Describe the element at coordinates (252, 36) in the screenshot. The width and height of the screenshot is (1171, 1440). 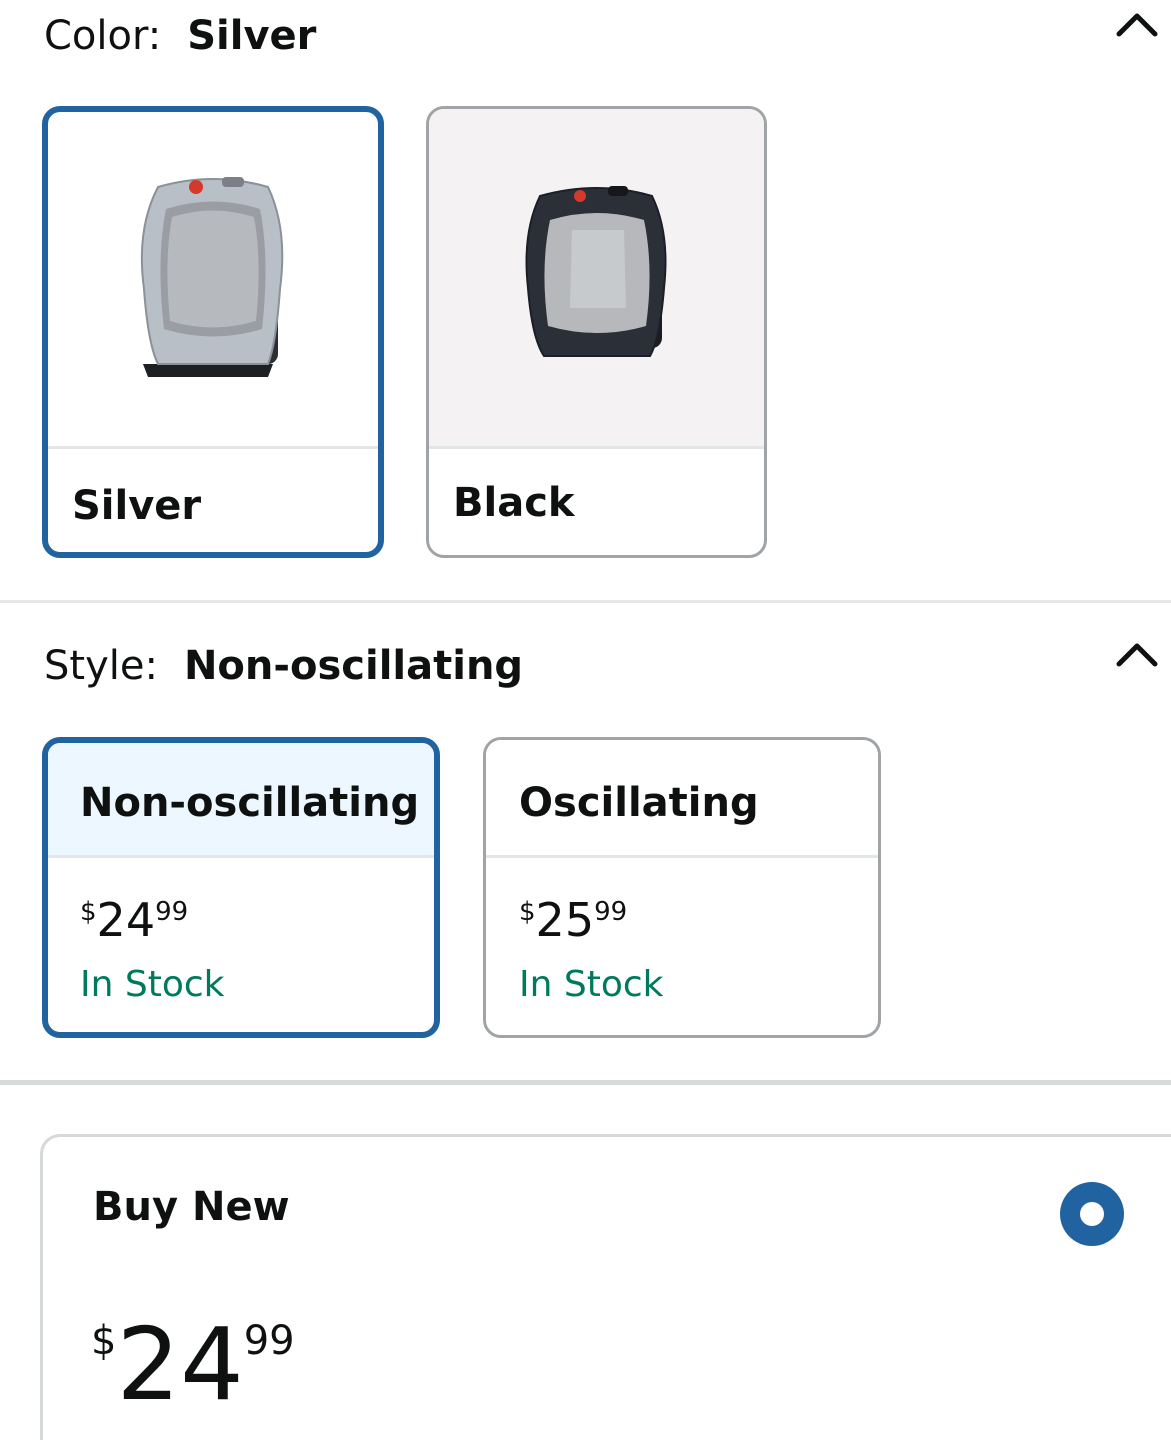
I see `color-selected-value: Silver` at that location.